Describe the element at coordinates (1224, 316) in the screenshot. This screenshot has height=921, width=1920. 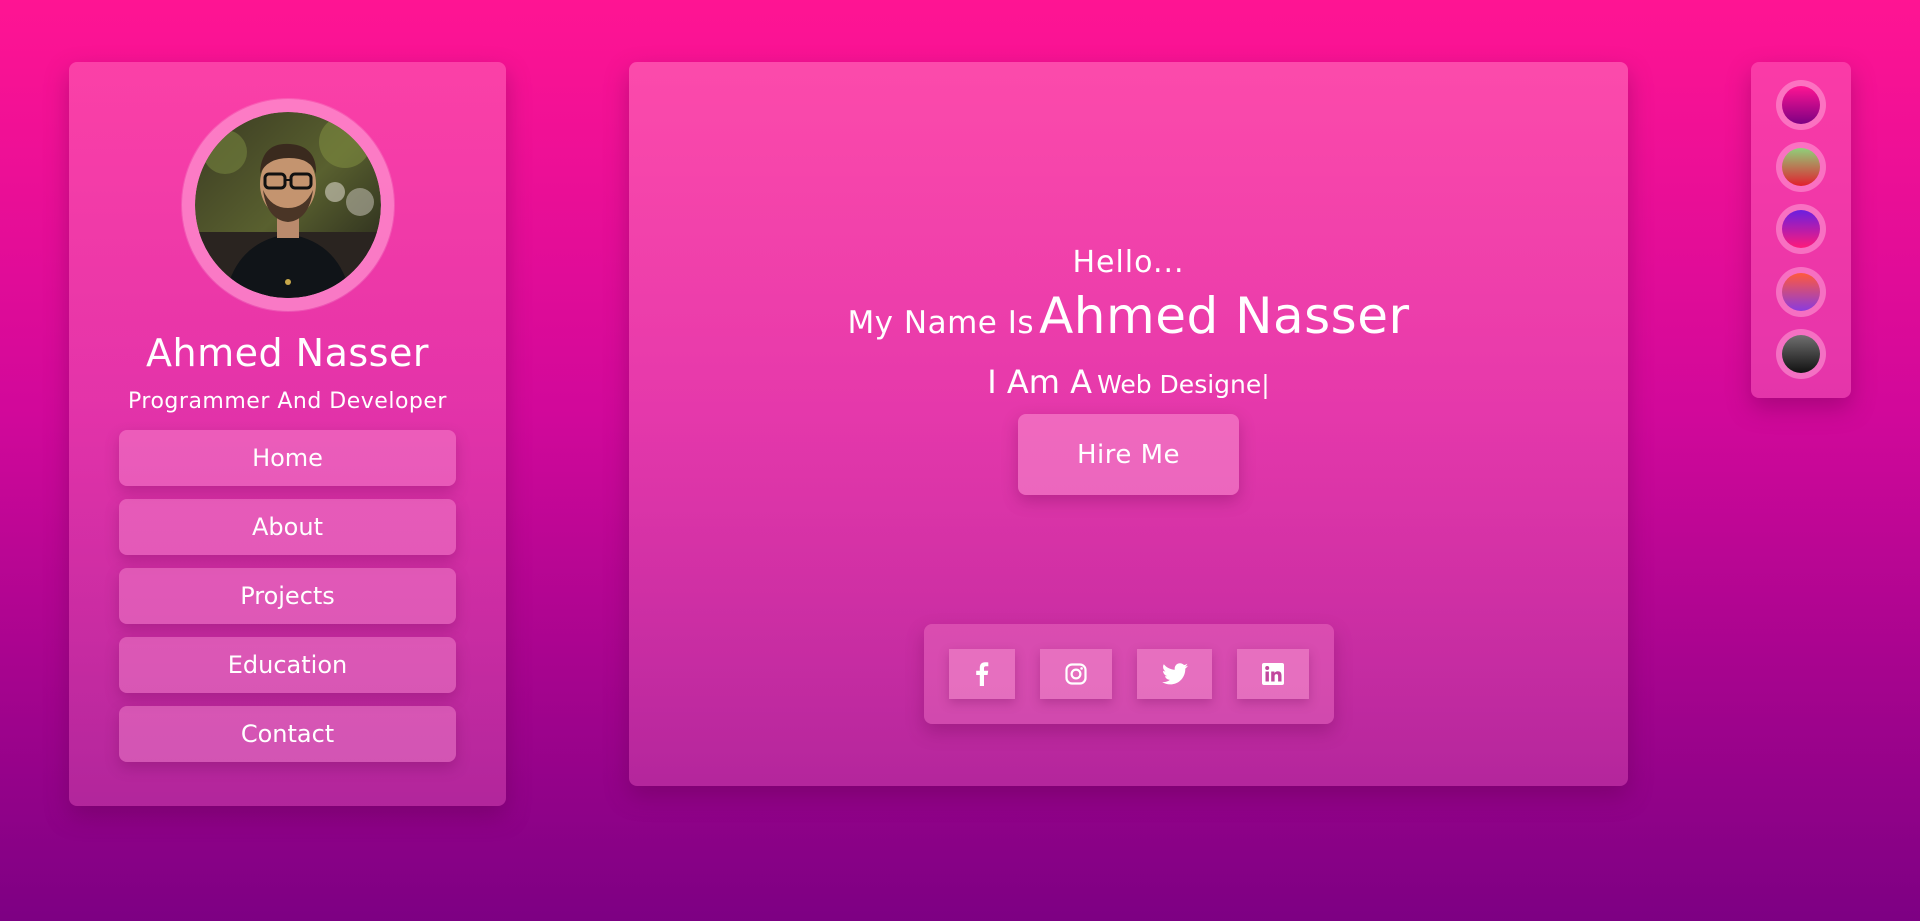
I see `hero-name: Ahmed Nasser` at that location.